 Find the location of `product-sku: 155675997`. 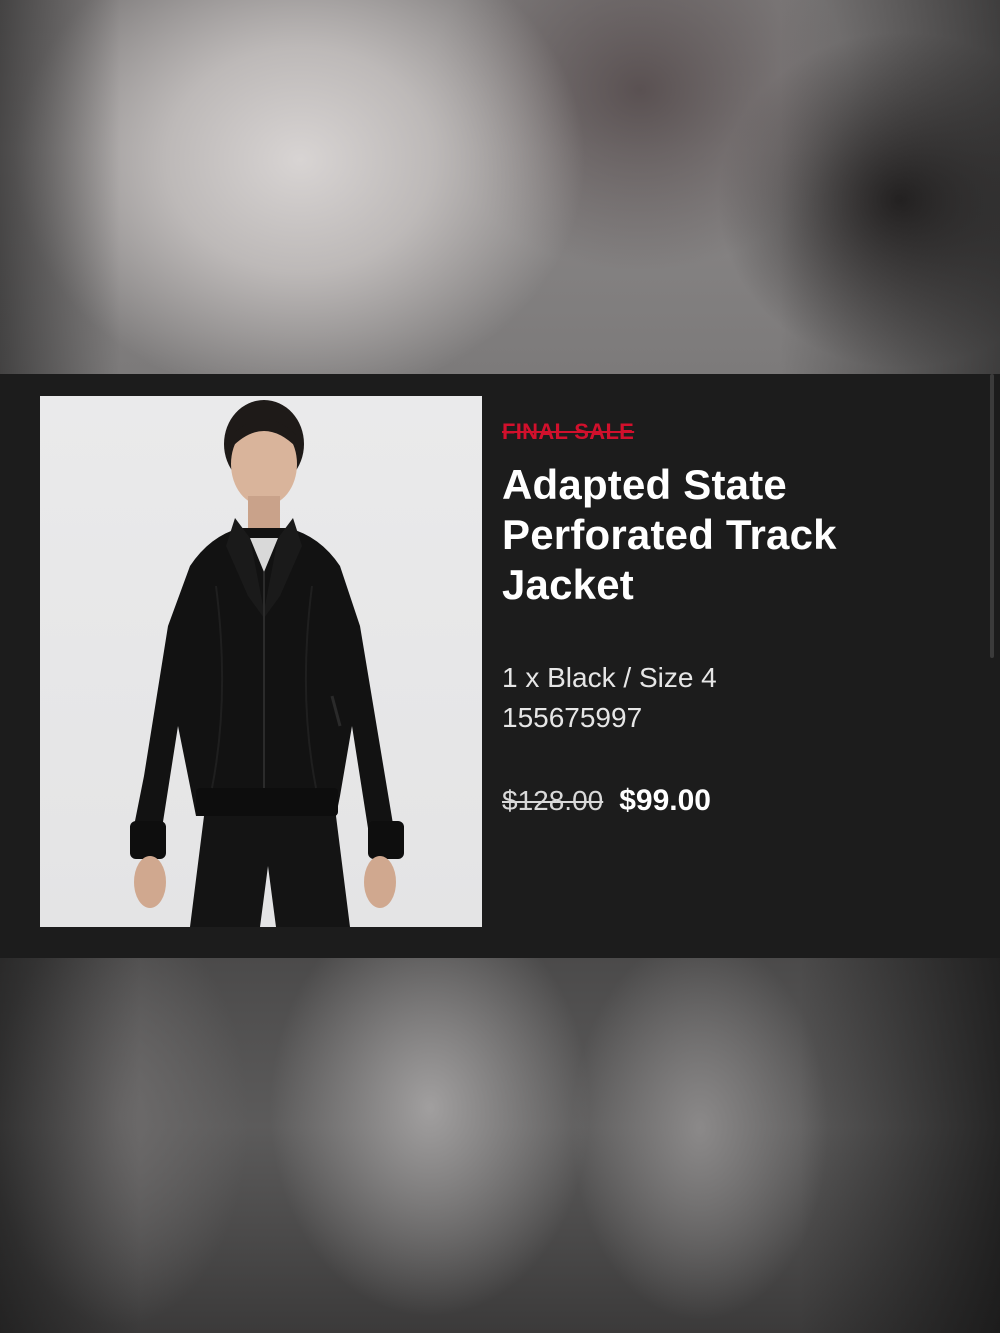

product-sku: 155675997 is located at coordinates (572, 717).